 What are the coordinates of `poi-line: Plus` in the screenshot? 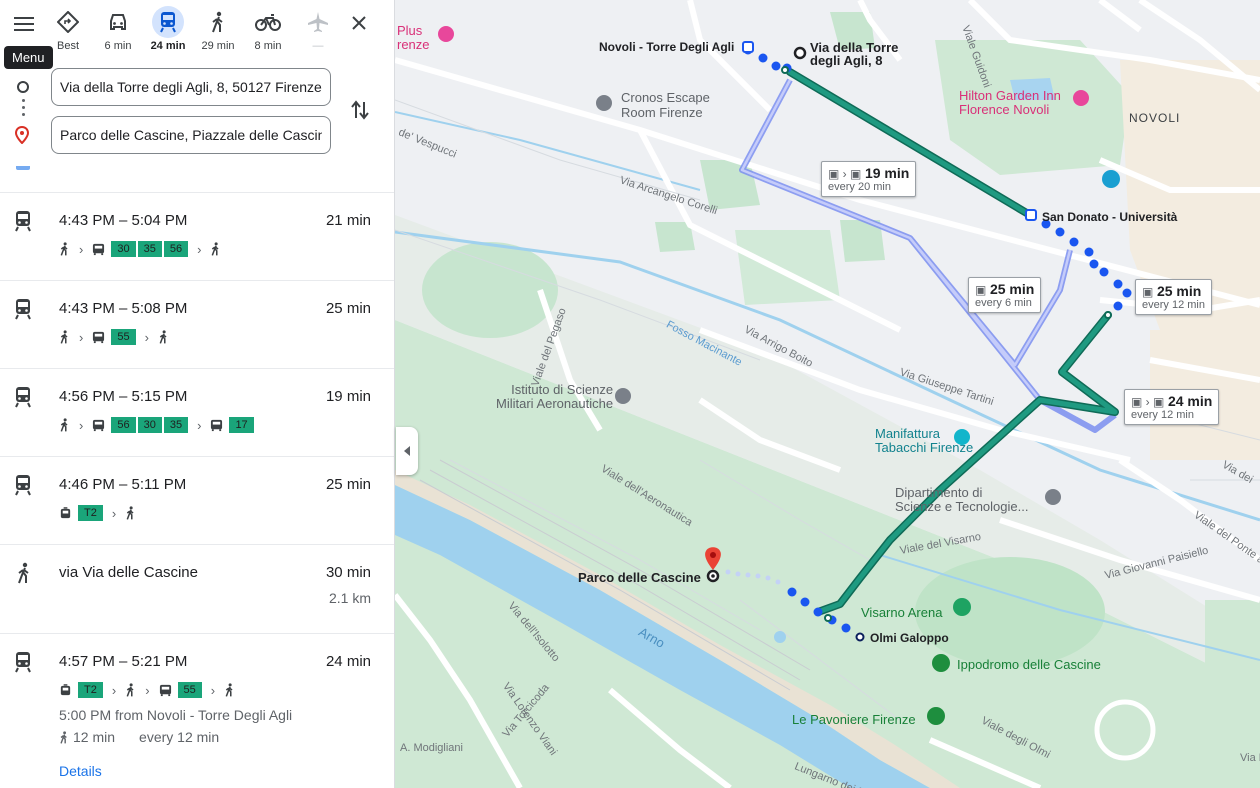 It's located at (410, 30).